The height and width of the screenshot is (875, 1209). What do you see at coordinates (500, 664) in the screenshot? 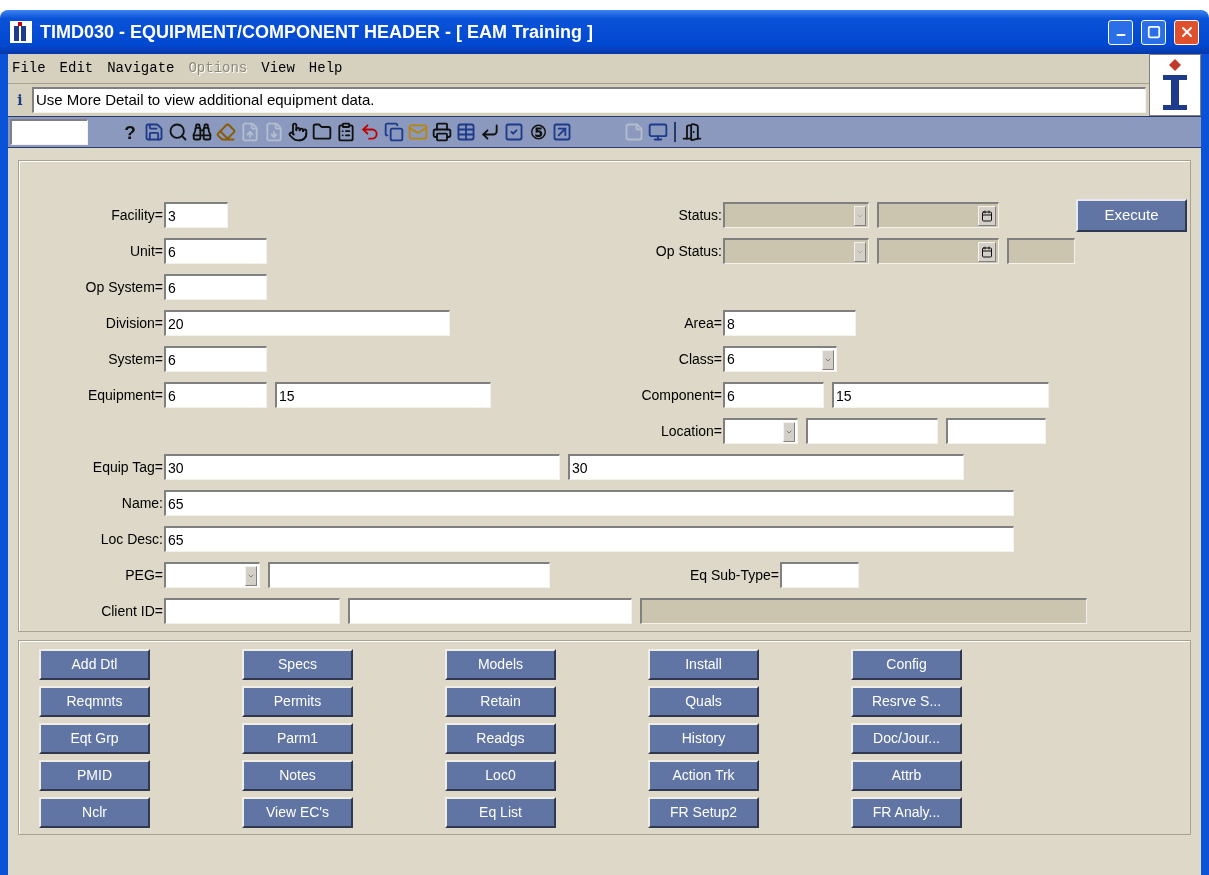
I see `detail-button: Models` at bounding box center [500, 664].